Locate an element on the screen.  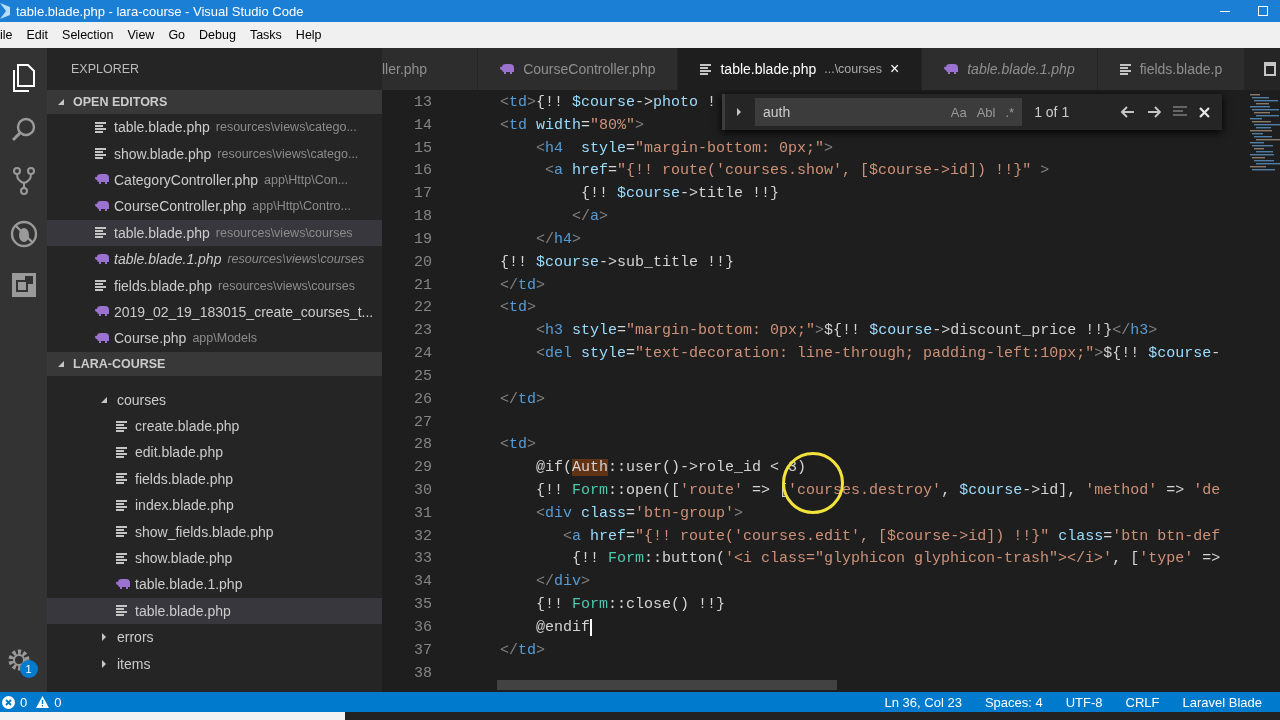
line-number: 30 is located at coordinates (422, 490).